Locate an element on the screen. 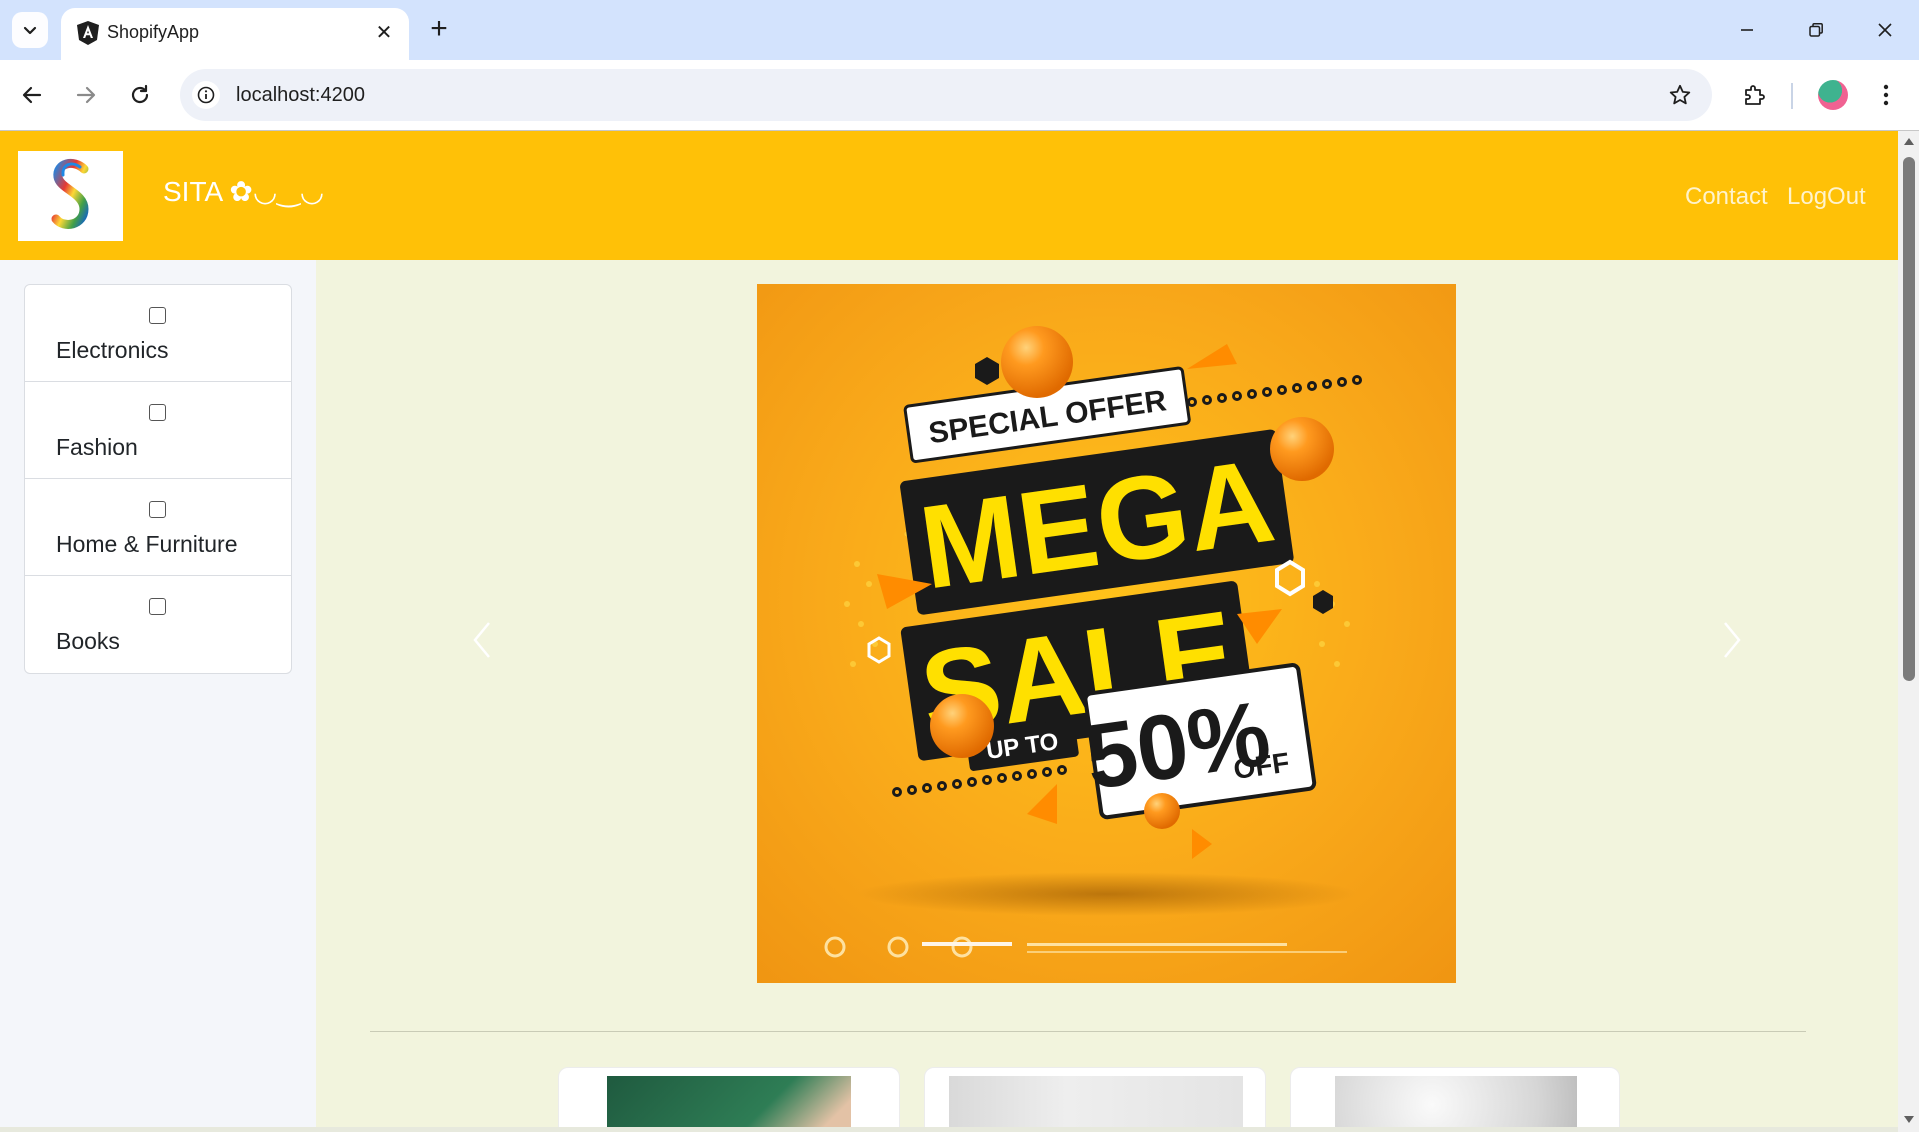 The height and width of the screenshot is (1132, 1919). scroll-up-icon is located at coordinates (1909, 141).